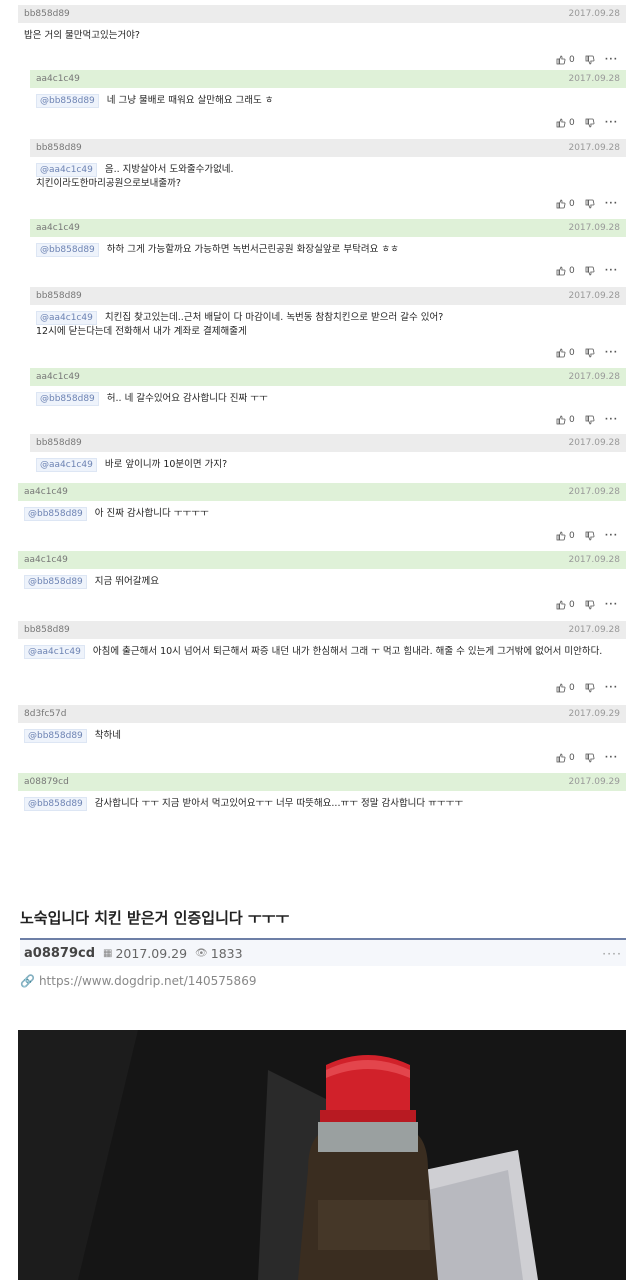 The width and height of the screenshot is (640, 1280). Describe the element at coordinates (594, 560) in the screenshot. I see `comment-date: 2017.09.28` at that location.